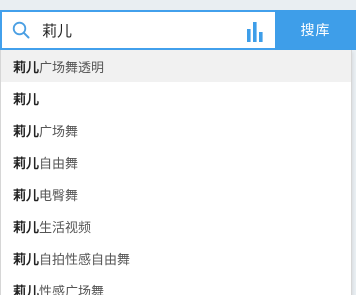 This screenshot has height=295, width=356. Describe the element at coordinates (65, 228) in the screenshot. I see `suggestion-completion: 生活视频` at that location.